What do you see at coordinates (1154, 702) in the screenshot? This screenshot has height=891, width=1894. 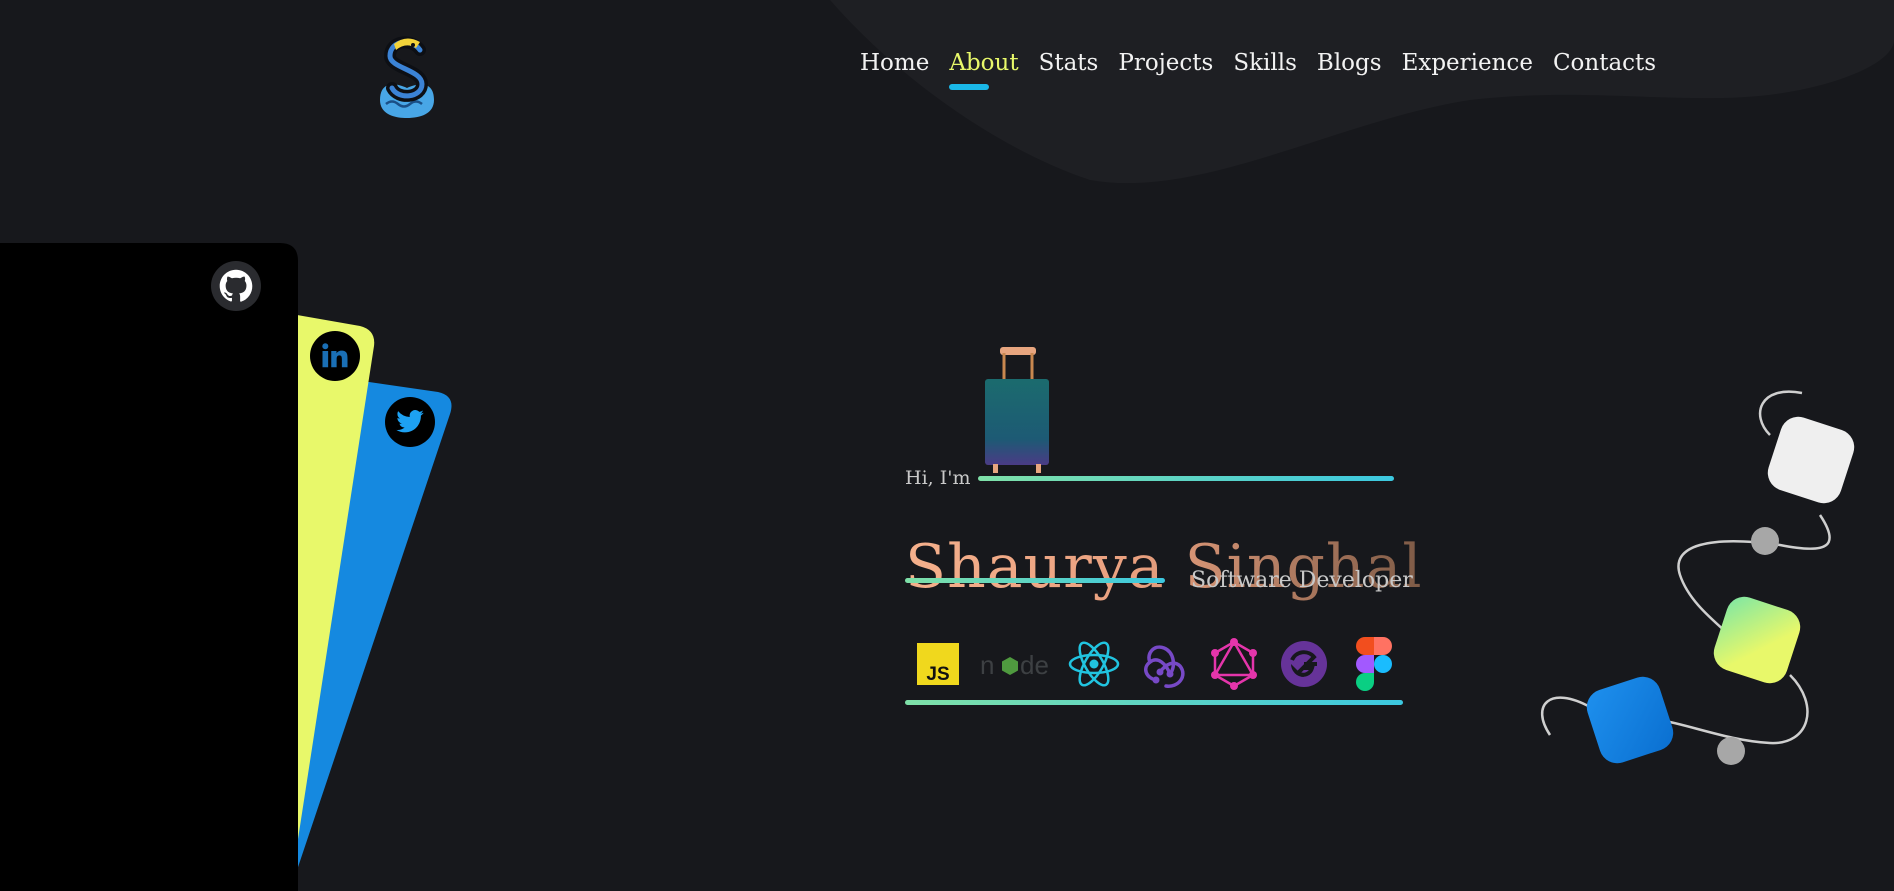 I see `tech-underline` at bounding box center [1154, 702].